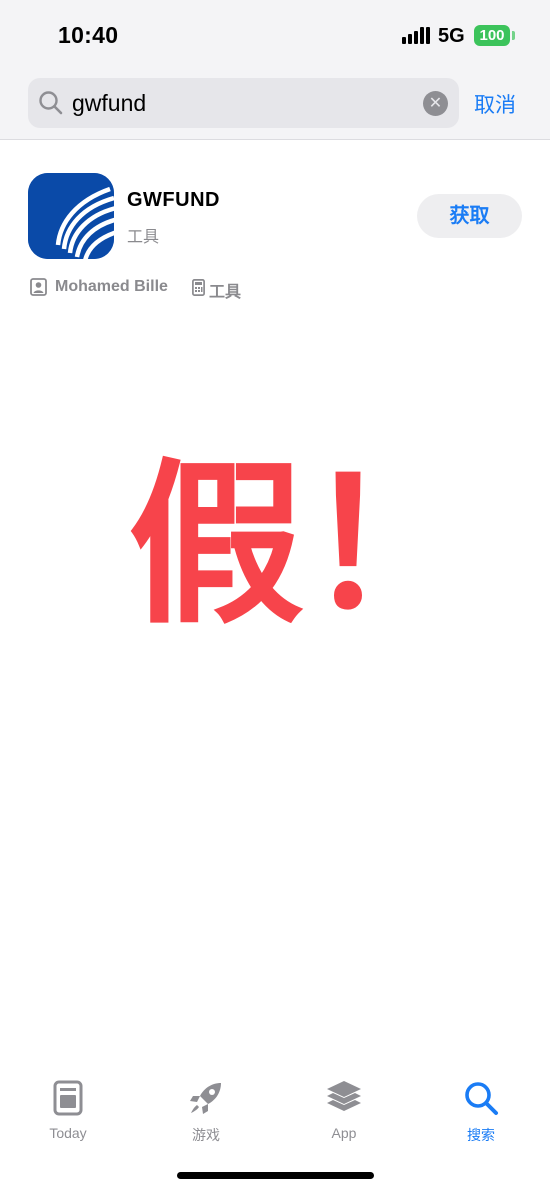 The width and height of the screenshot is (550, 1191). Describe the element at coordinates (38, 287) in the screenshot. I see `developer-icon` at that location.